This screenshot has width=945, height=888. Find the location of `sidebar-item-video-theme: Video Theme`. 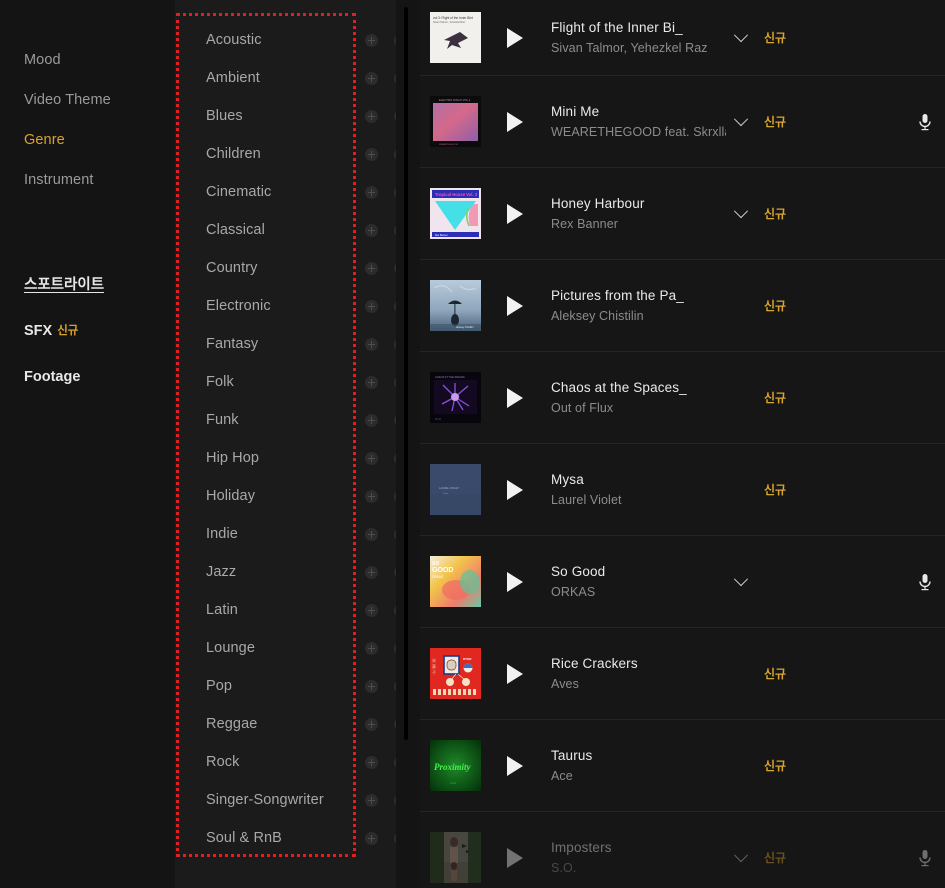

sidebar-item-video-theme: Video Theme is located at coordinates (87, 100).